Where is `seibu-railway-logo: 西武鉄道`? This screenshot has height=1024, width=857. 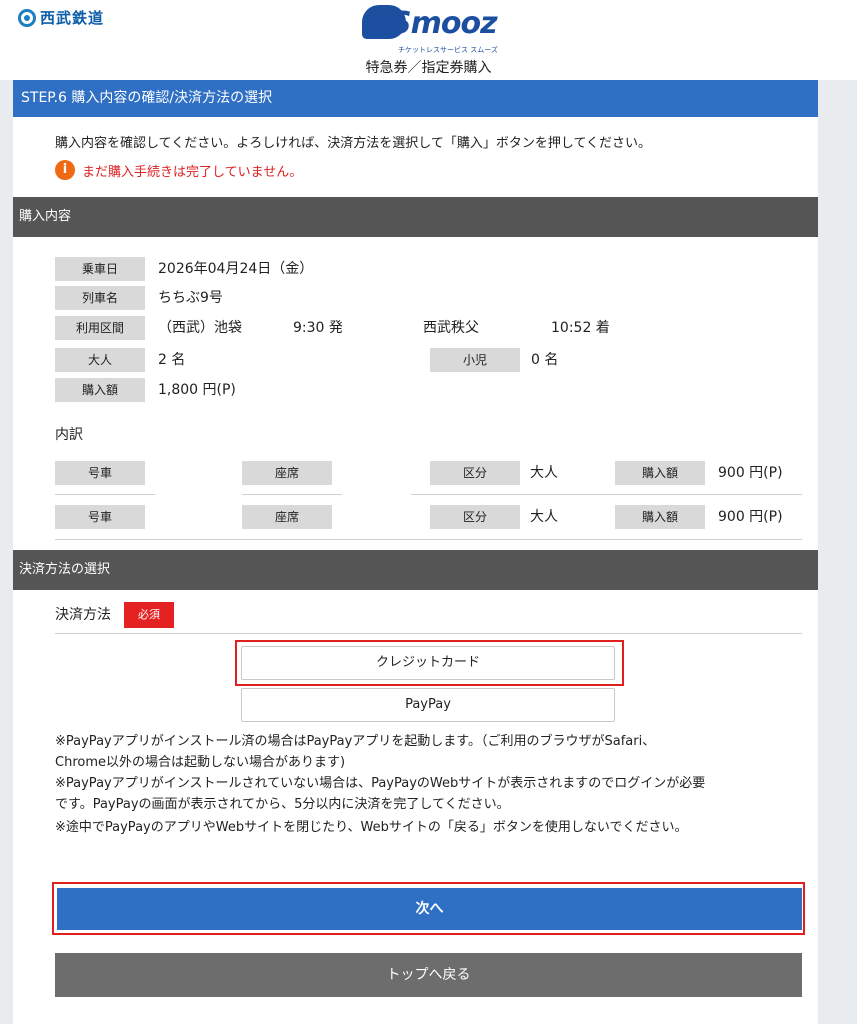
seibu-railway-logo: 西武鉄道 is located at coordinates (61, 17).